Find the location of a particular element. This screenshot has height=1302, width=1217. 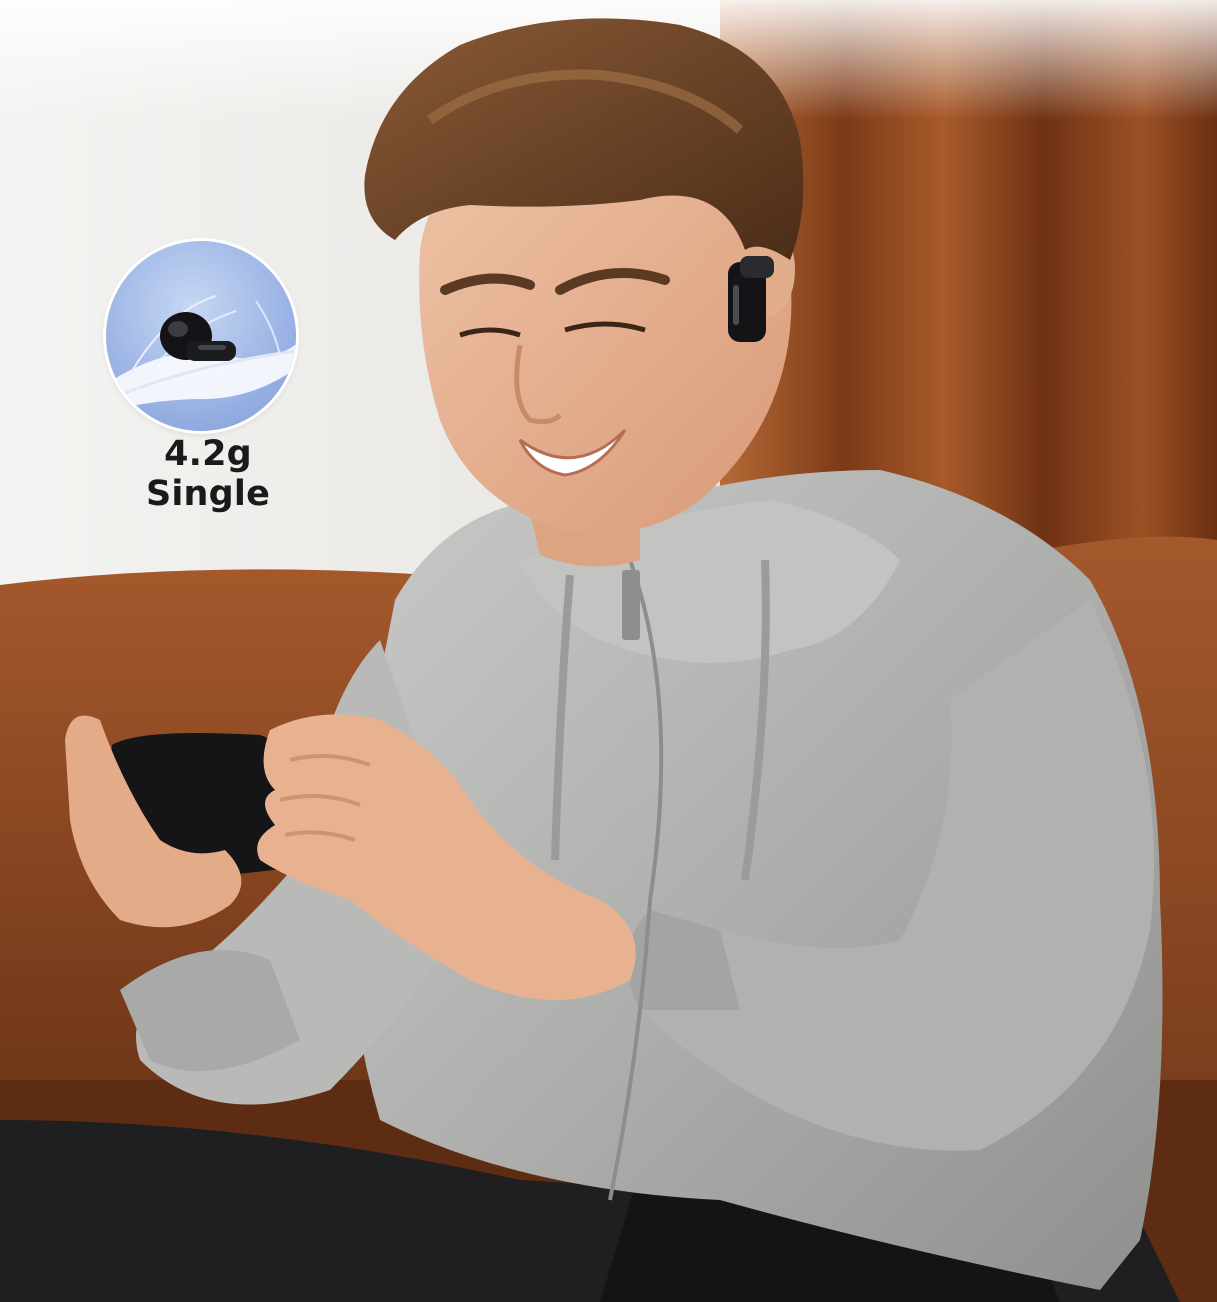

weight-label: 4.2g Single is located at coordinates (208, 474).